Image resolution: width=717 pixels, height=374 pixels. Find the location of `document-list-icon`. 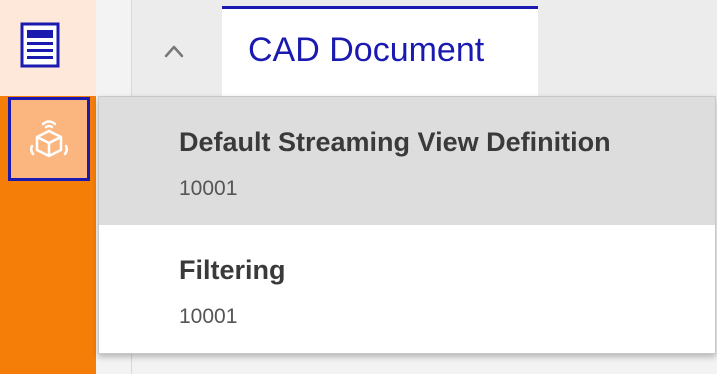

document-list-icon is located at coordinates (40, 45).